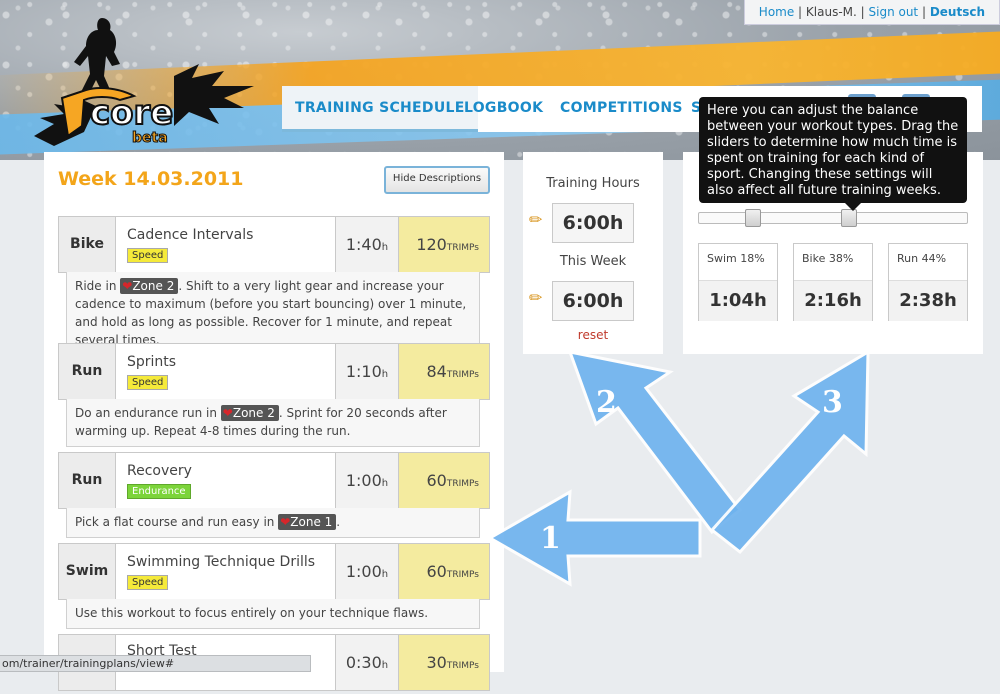 The width and height of the screenshot is (1000, 694). Describe the element at coordinates (190, 235) in the screenshot. I see `workout-name: Cadence Intervals` at that location.